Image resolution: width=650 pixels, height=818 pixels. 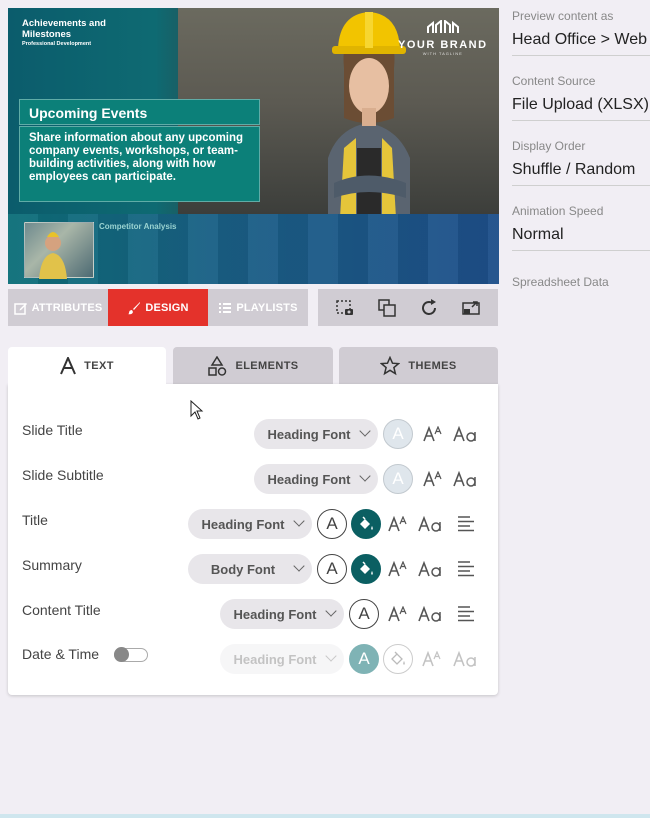 I want to click on slide-subtitle-color-button: A, so click(x=398, y=479).